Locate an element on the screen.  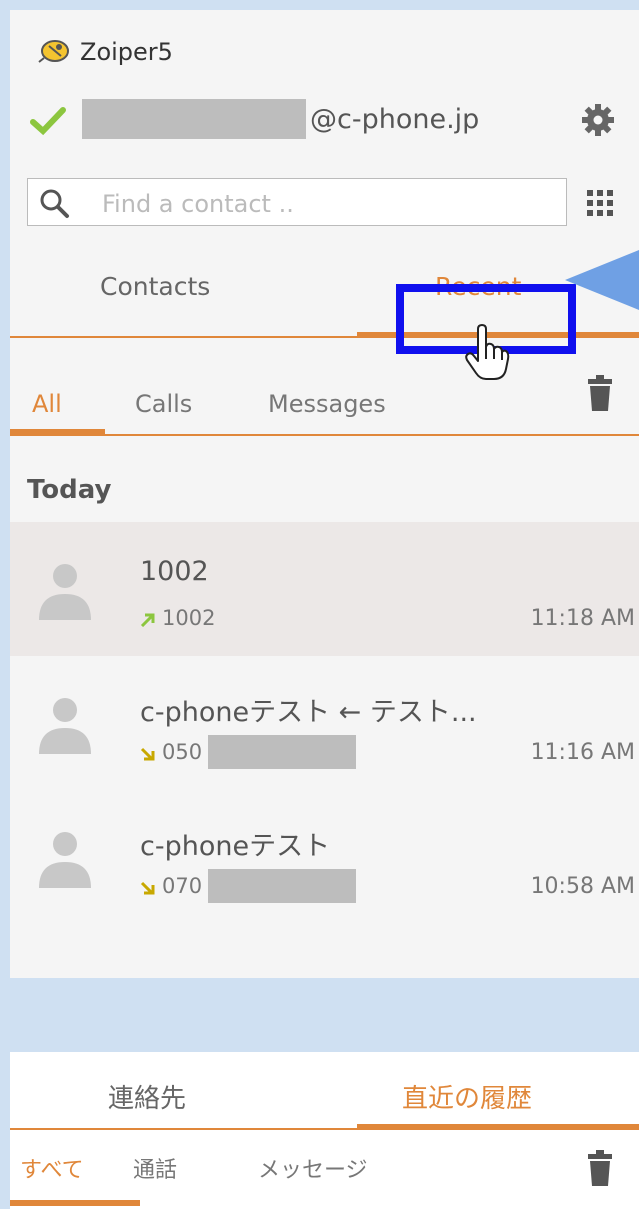
subtab-all: All is located at coordinates (47, 404).